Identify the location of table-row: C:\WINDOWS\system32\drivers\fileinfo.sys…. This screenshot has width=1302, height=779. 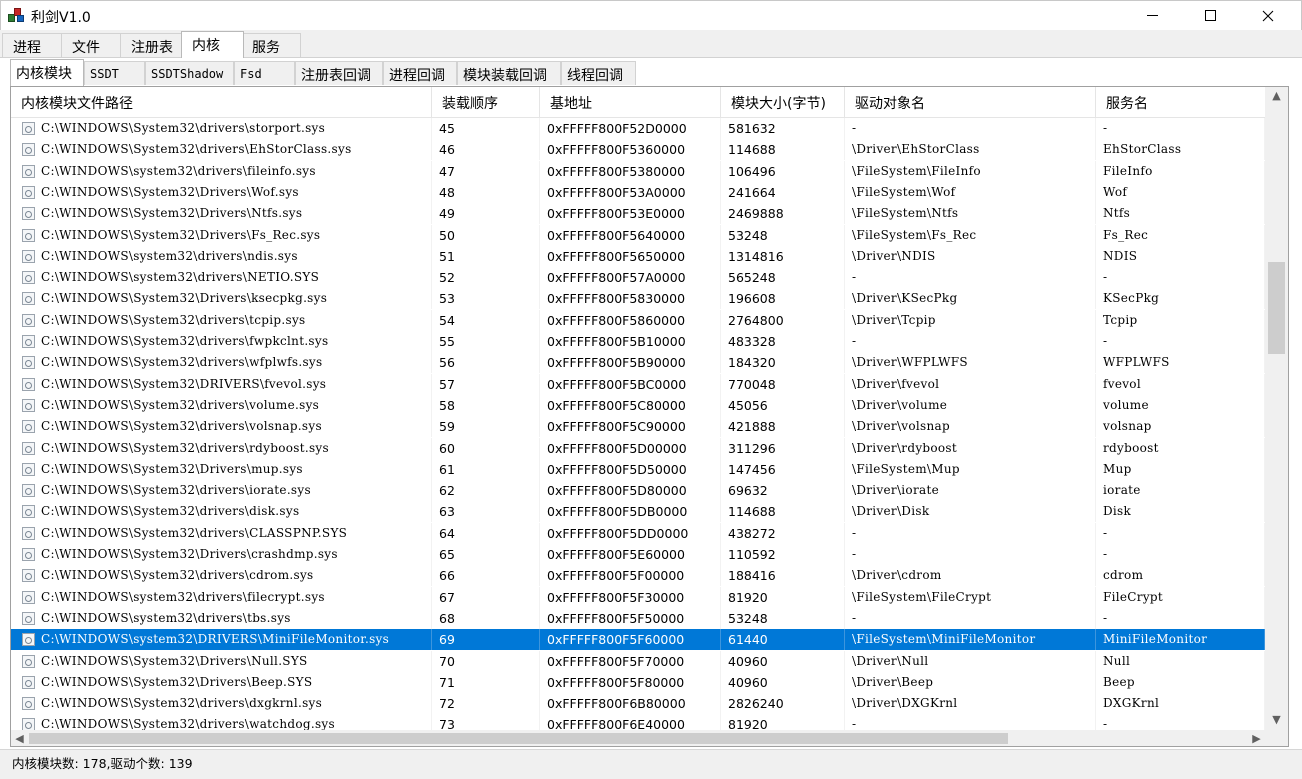
(638, 171).